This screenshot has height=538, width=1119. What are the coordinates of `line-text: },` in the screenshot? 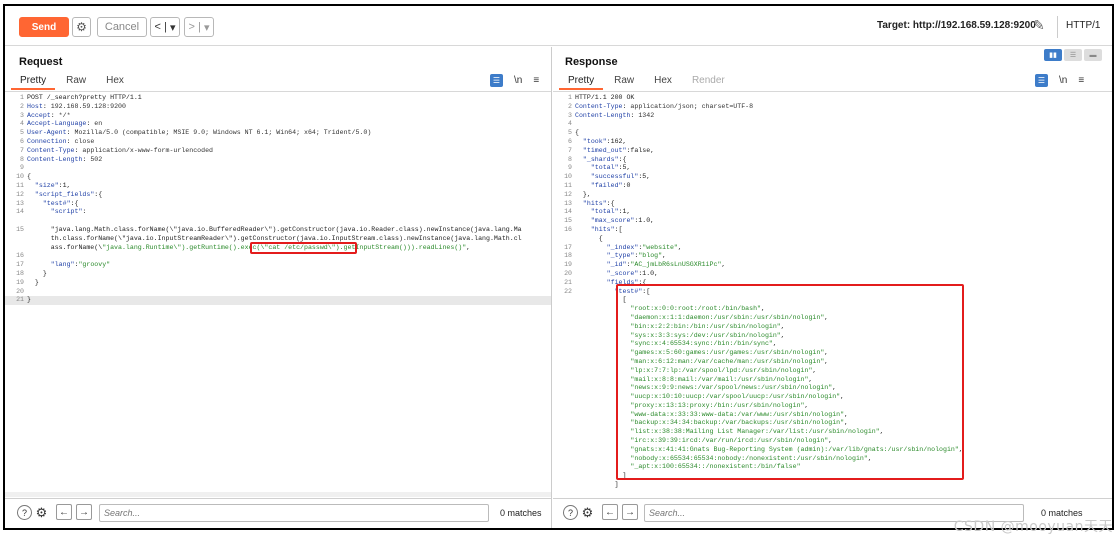 It's located at (583, 194).